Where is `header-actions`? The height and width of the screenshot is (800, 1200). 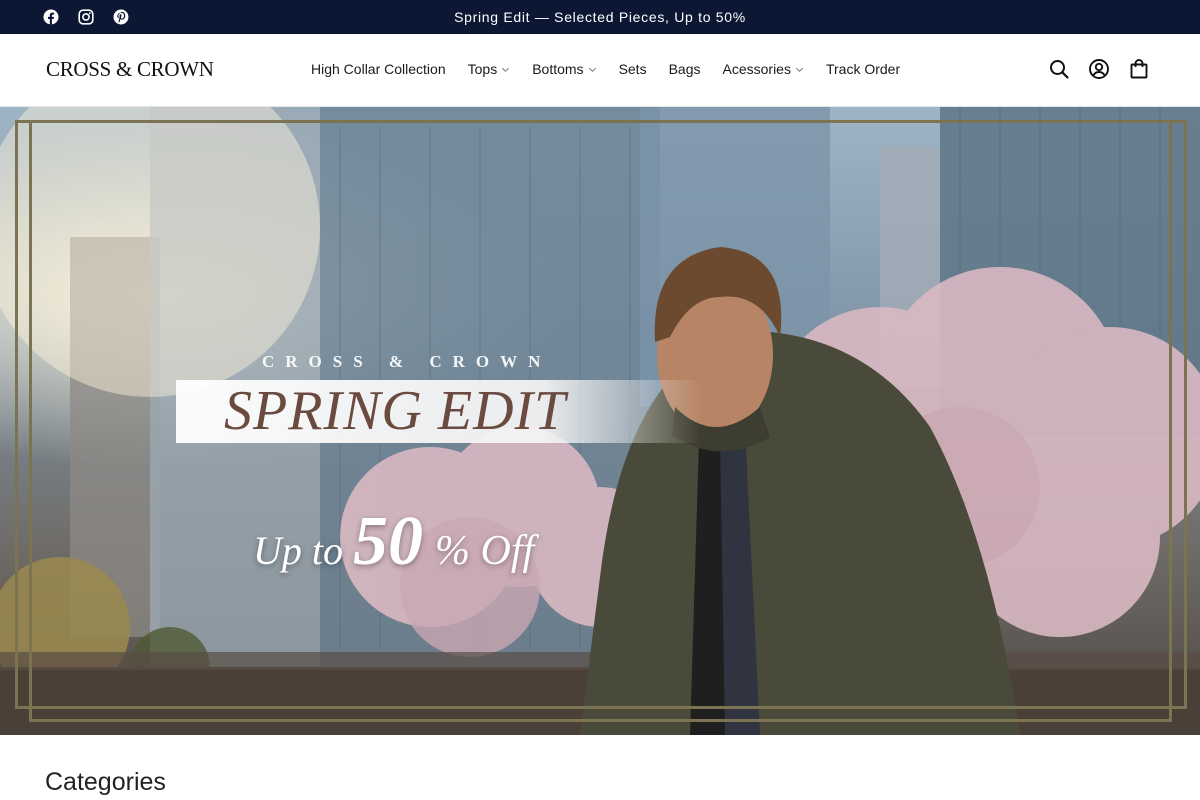
header-actions is located at coordinates (1099, 69).